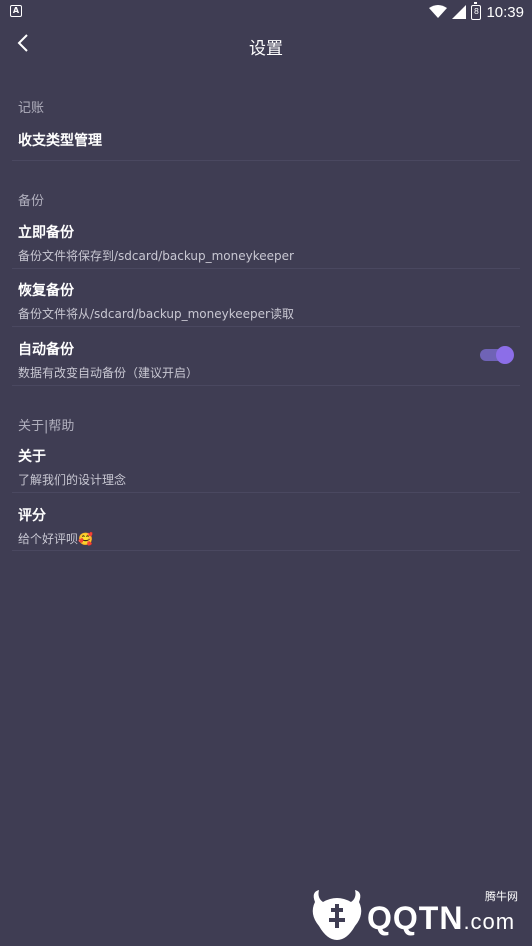  What do you see at coordinates (46, 291) in the screenshot?
I see `item-title: 恢复备份` at bounding box center [46, 291].